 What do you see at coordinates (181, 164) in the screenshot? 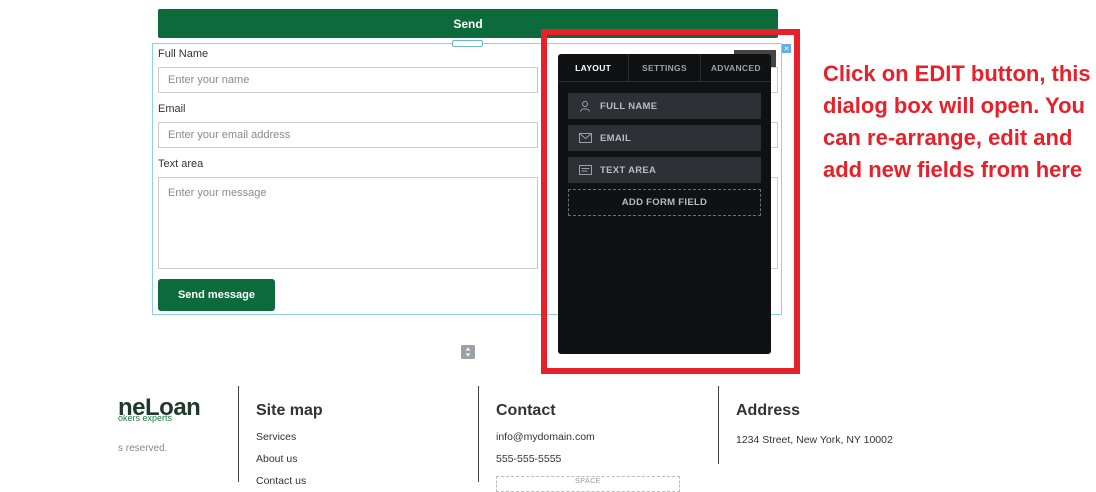
I see `textarea-label: Text area` at bounding box center [181, 164].